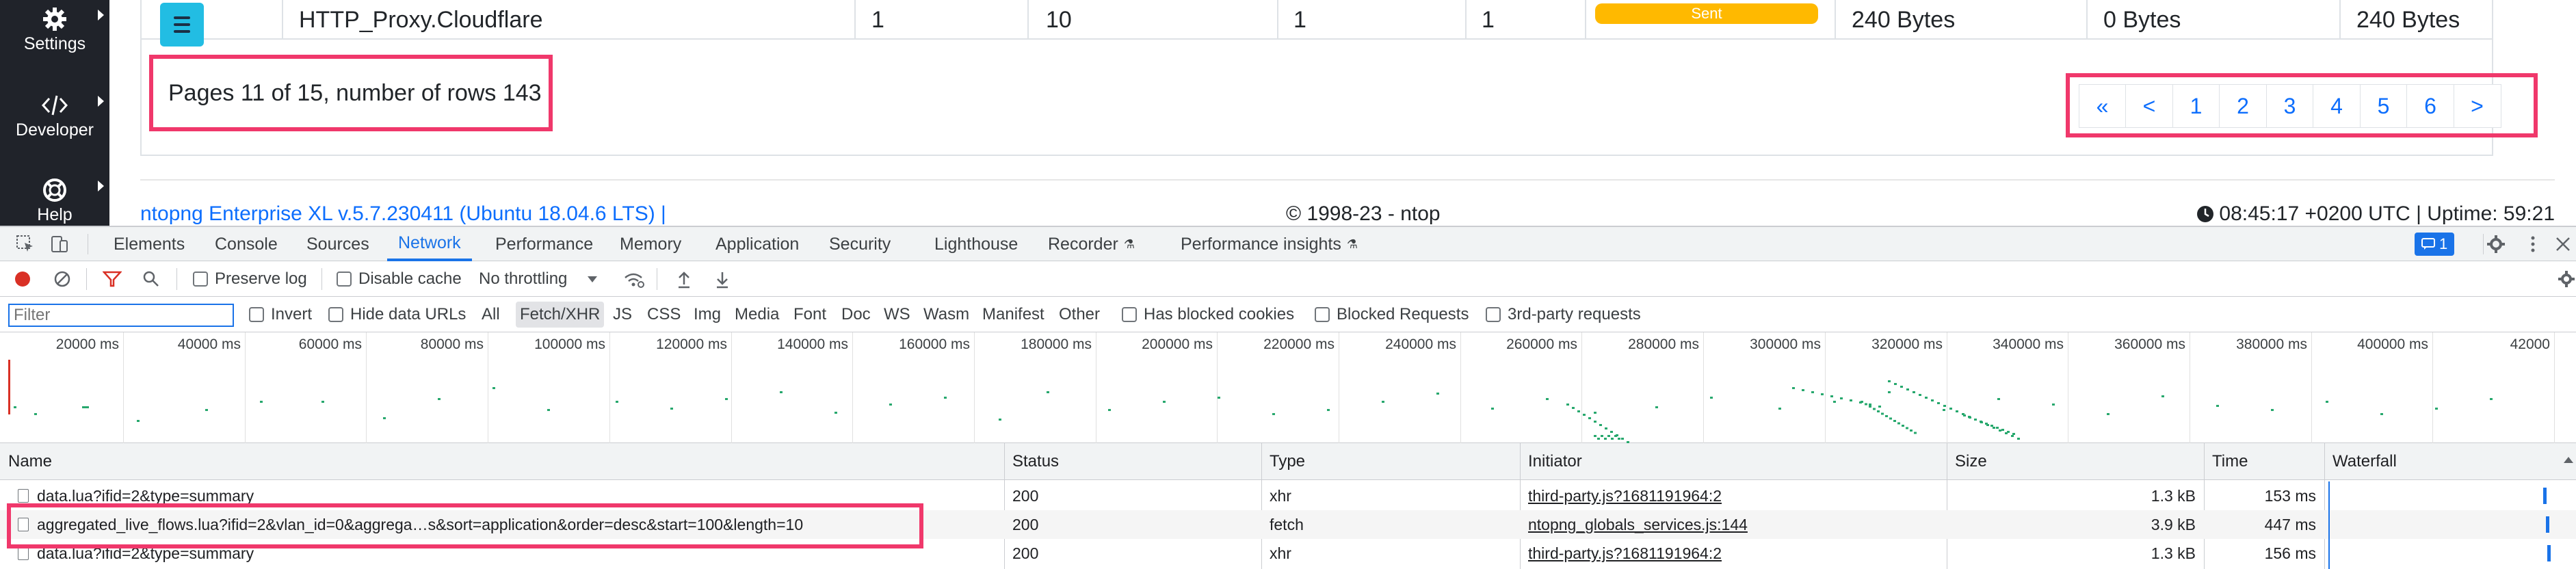 The image size is (2576, 569). Describe the element at coordinates (544, 244) in the screenshot. I see `tab-performance: Performance` at that location.